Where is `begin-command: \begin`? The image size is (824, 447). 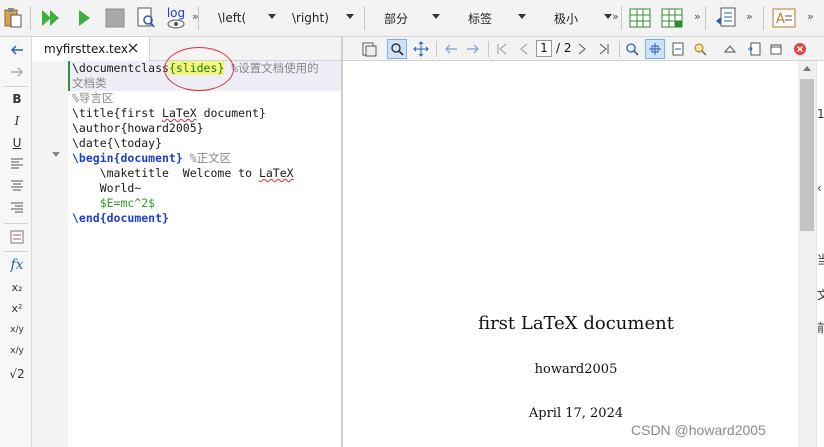 begin-command: \begin is located at coordinates (93, 158).